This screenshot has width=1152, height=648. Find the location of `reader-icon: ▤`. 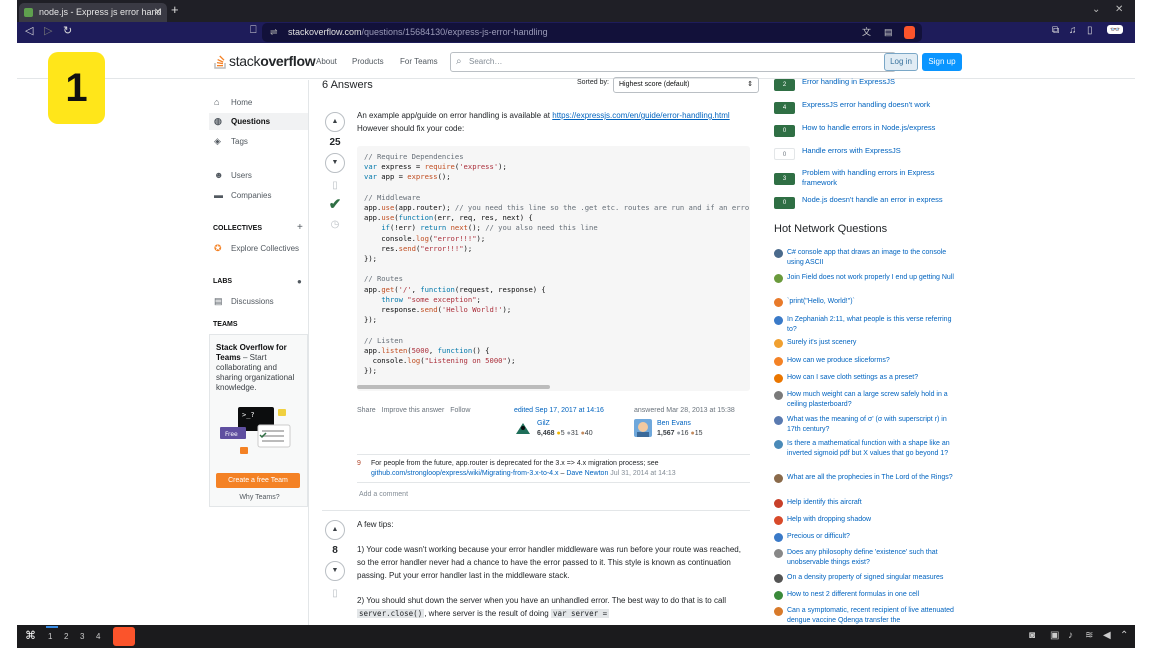

reader-icon: ▤ is located at coordinates (888, 32).